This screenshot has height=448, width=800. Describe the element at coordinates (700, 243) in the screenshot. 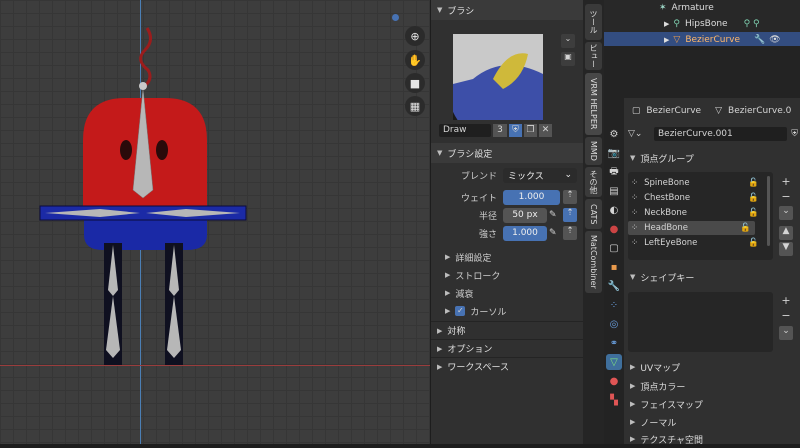

I see `vertex-group-item: ⁘ LeftEyeBone 🔓` at that location.